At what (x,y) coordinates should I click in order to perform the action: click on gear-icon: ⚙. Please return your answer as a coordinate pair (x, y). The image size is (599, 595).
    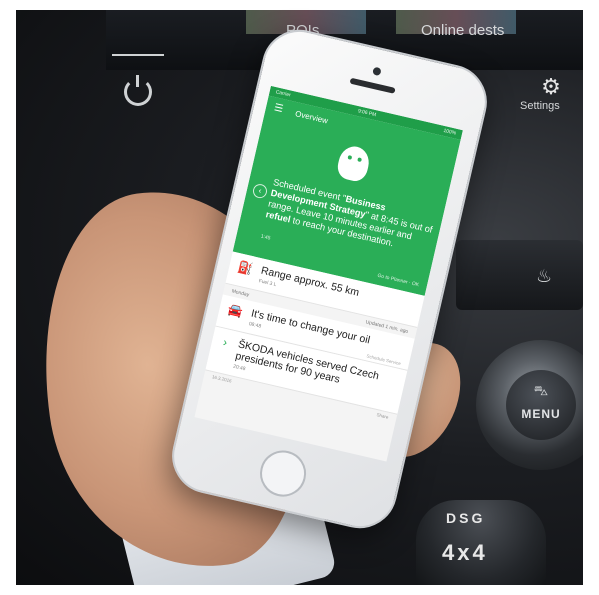
    Looking at the image, I should click on (551, 86).